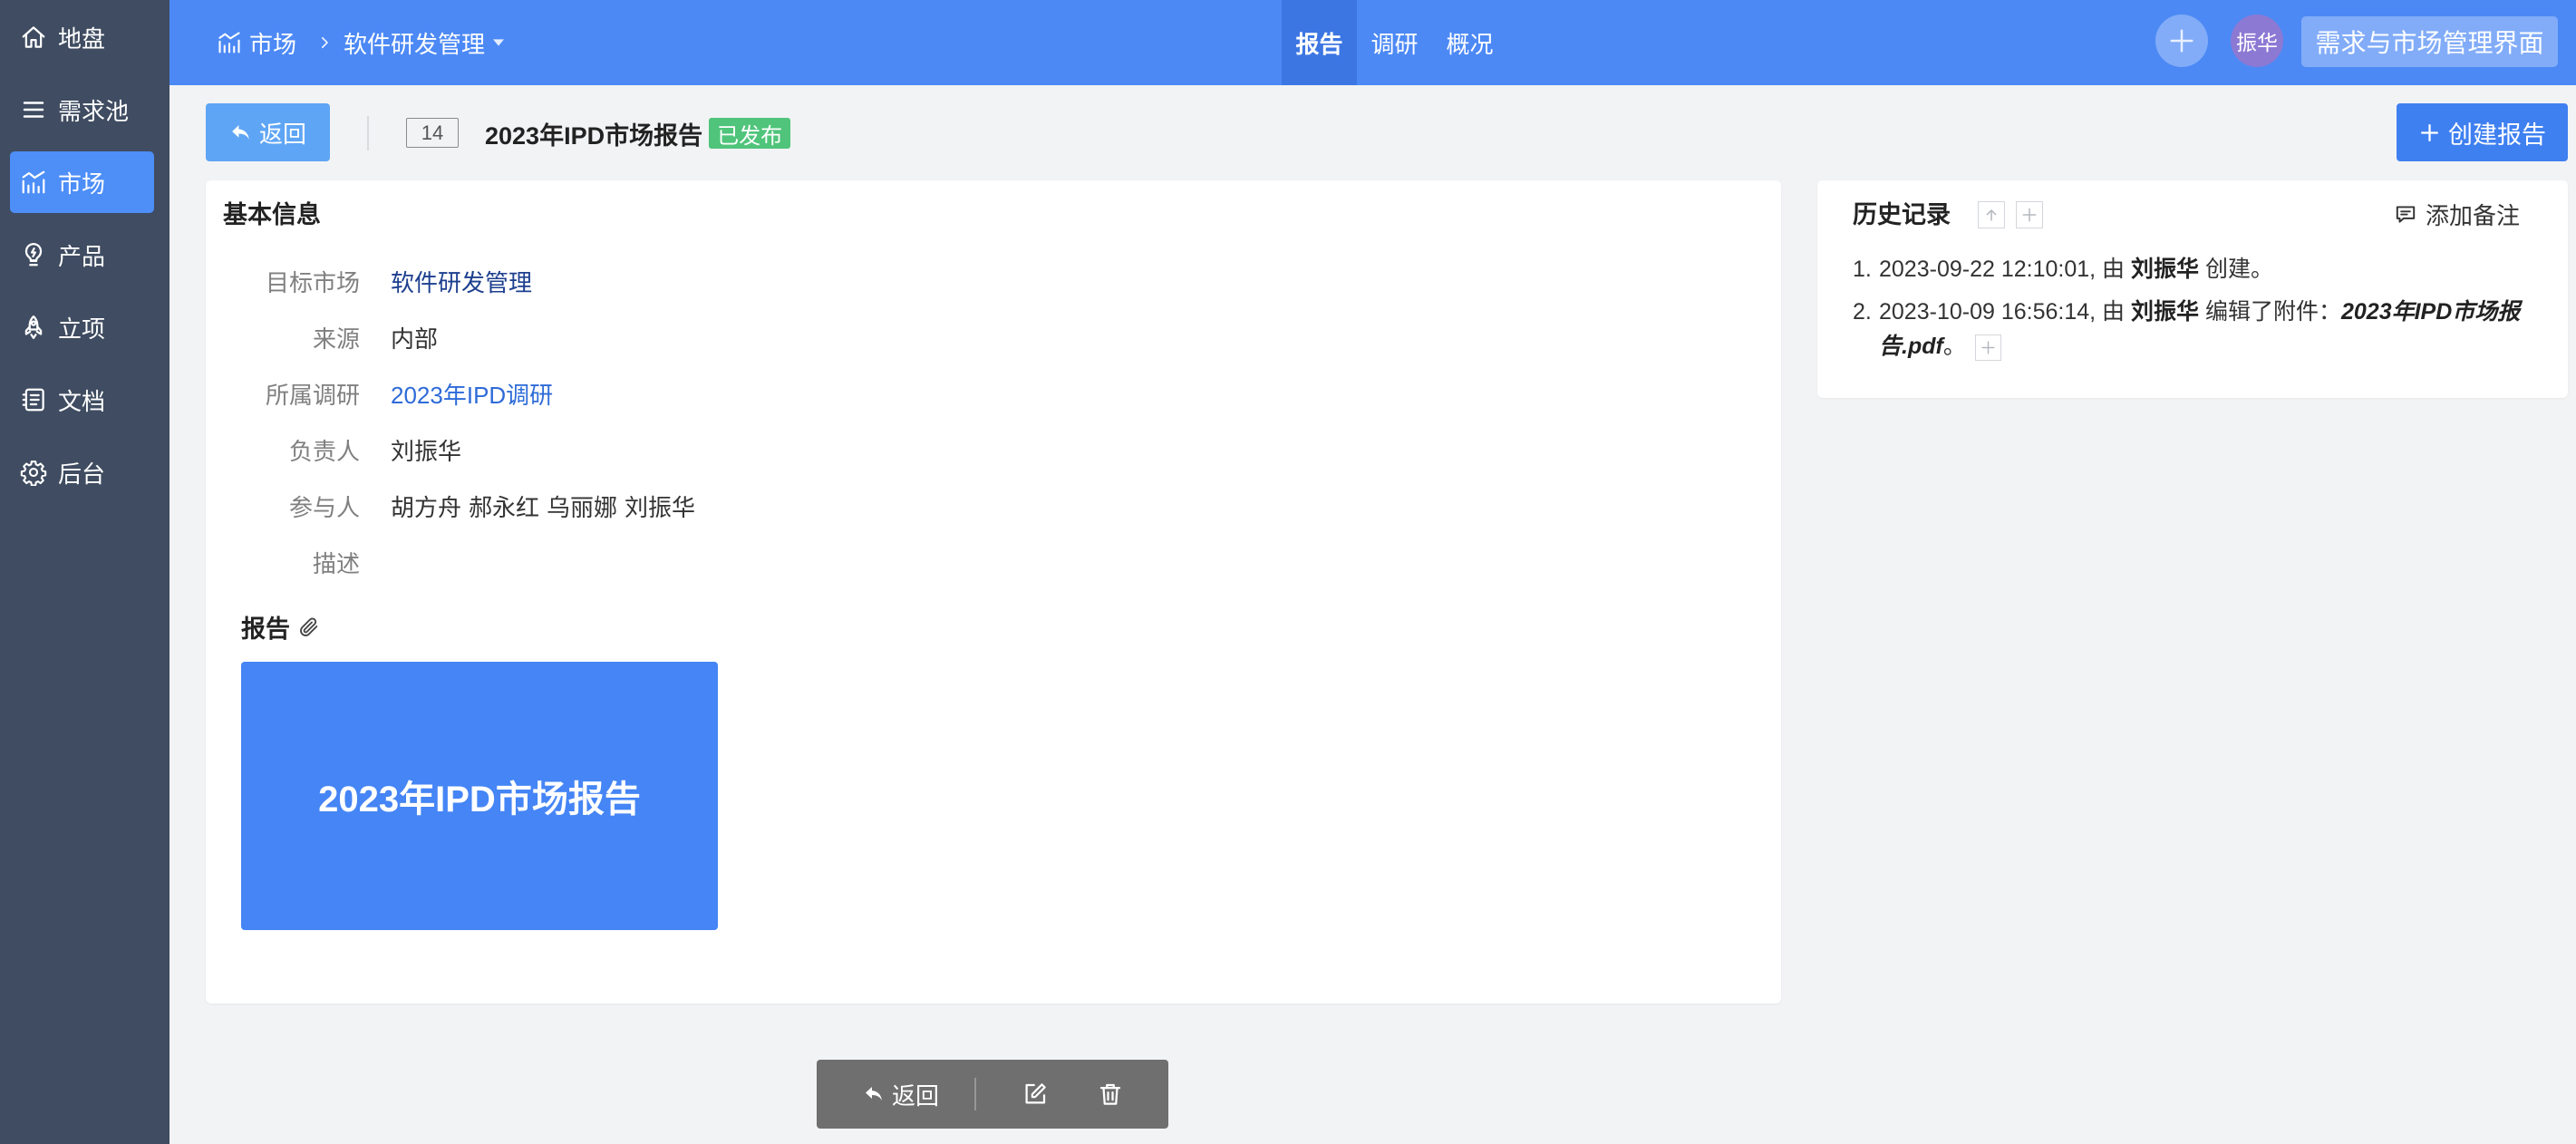 This screenshot has height=1144, width=2576. I want to click on tab-label: 调研, so click(1394, 44).